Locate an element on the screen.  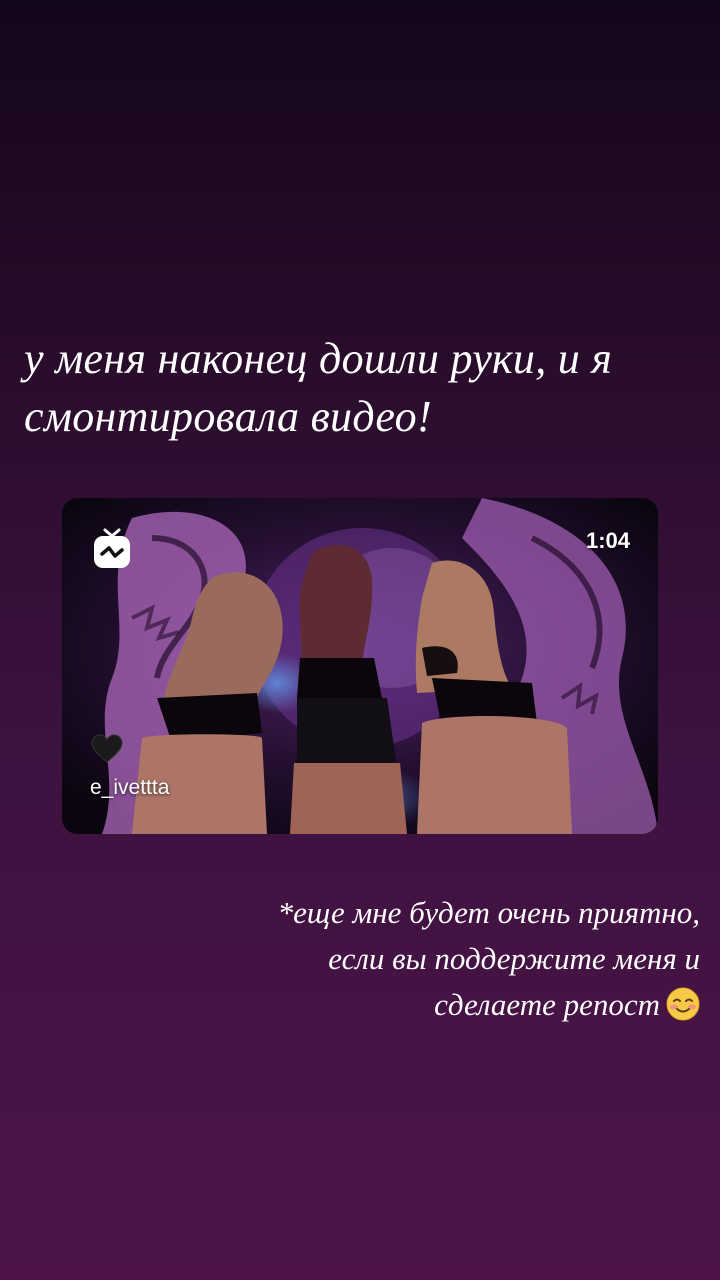
igtv-icon is located at coordinates (112, 548).